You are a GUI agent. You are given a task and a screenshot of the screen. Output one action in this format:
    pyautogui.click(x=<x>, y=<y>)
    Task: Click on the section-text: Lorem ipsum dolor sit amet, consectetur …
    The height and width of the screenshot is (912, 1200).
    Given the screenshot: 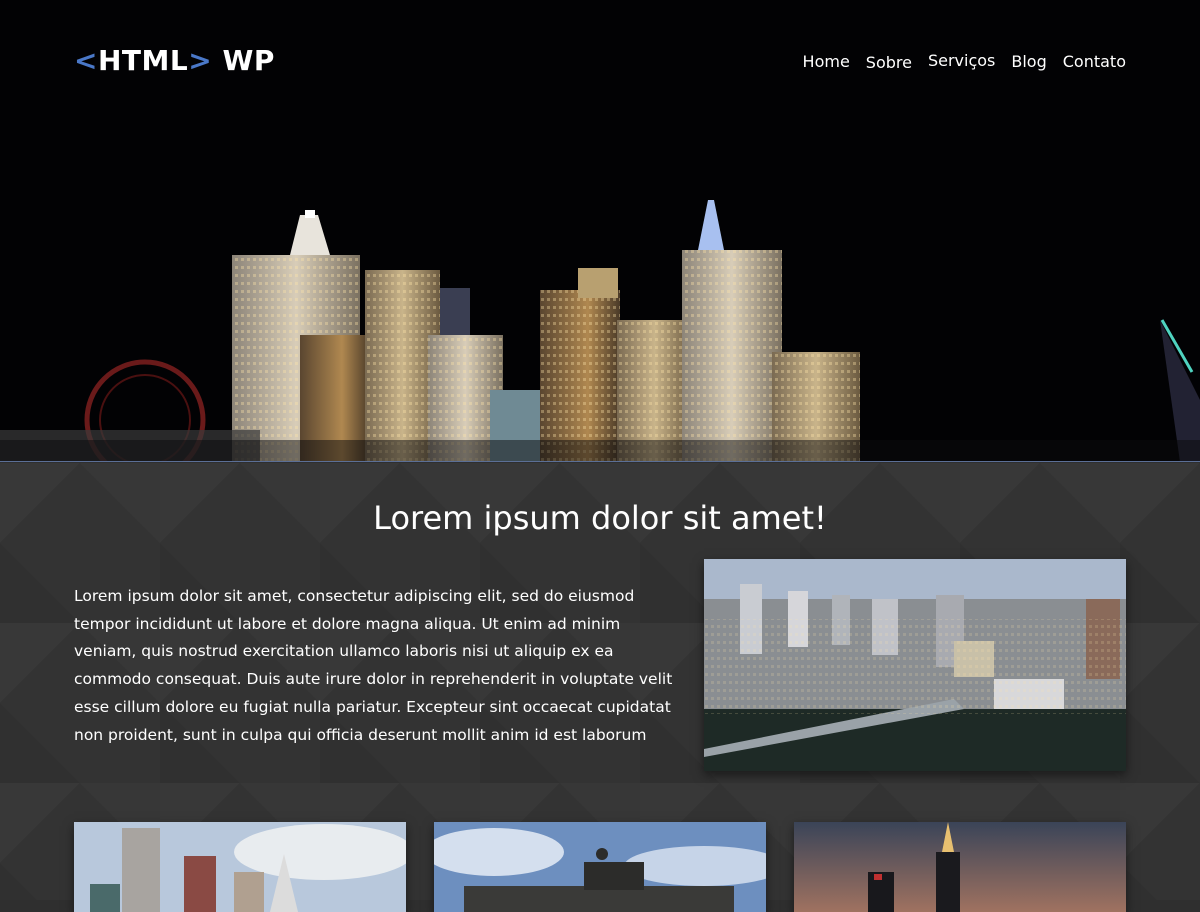 What is the action you would take?
    pyautogui.click(x=373, y=665)
    